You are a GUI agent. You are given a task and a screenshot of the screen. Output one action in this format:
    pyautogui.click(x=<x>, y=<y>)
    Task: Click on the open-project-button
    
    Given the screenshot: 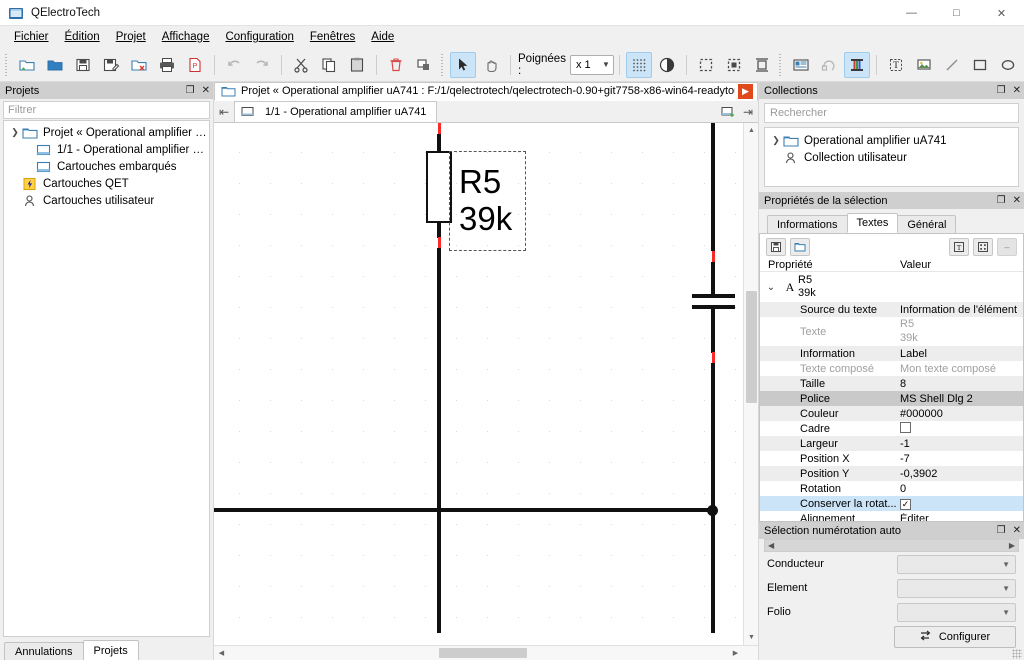 What is the action you would take?
    pyautogui.click(x=55, y=65)
    